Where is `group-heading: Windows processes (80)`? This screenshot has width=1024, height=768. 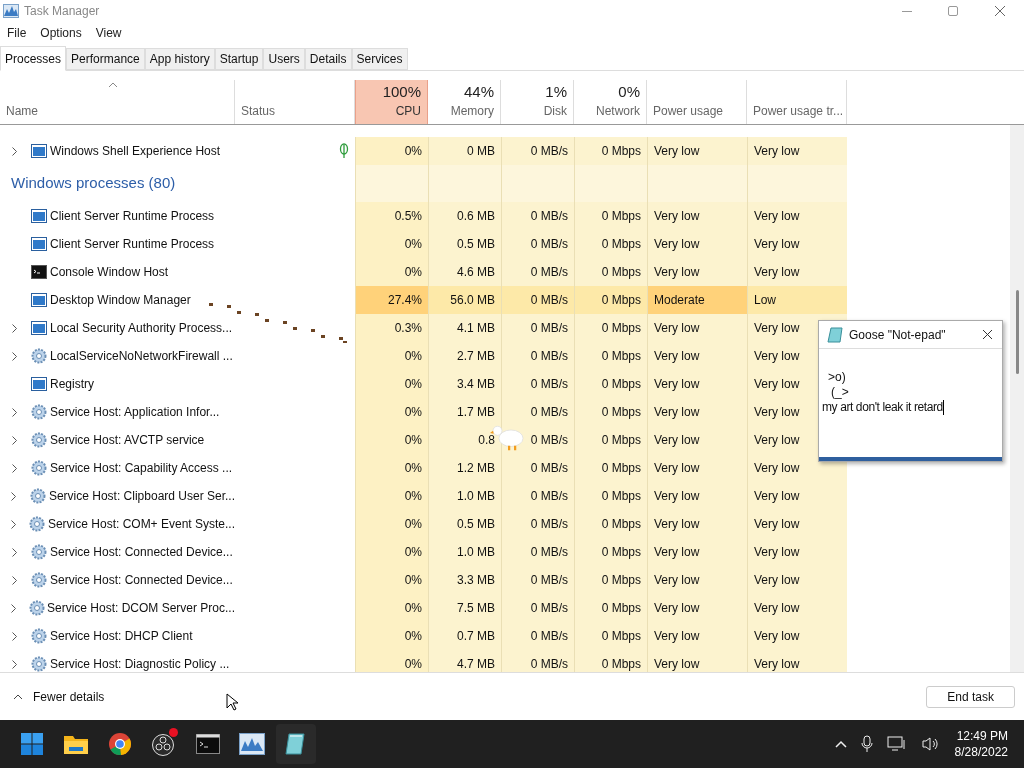 group-heading: Windows processes (80) is located at coordinates (93, 183).